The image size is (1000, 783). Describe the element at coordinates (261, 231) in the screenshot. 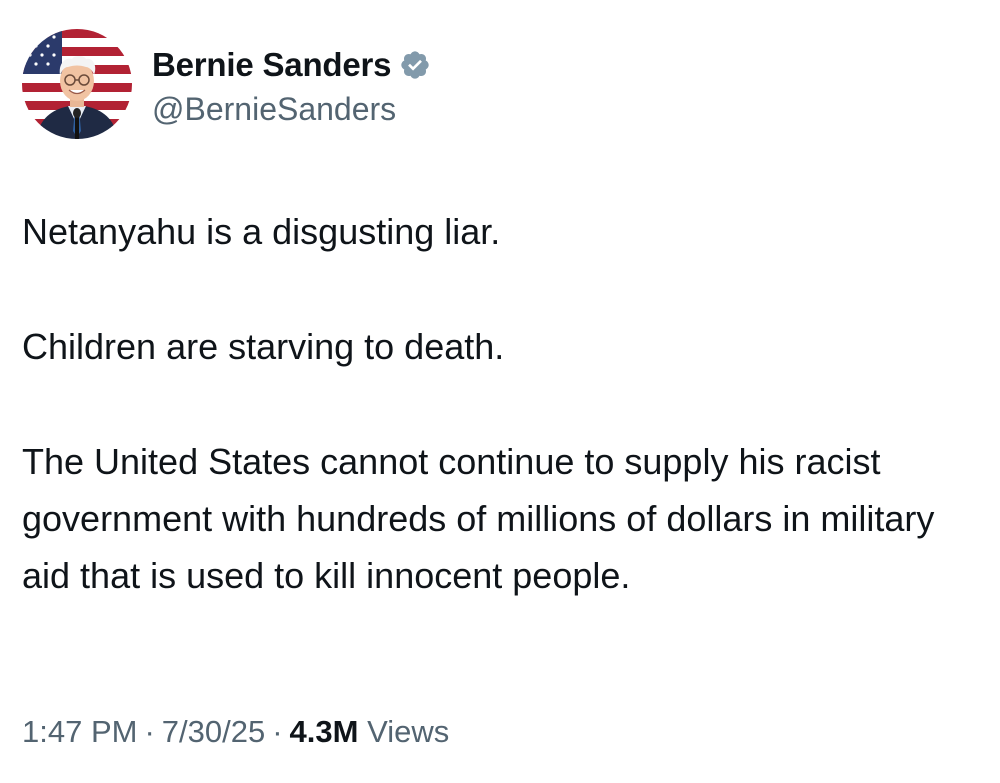

I see `tweet-paragraph: Netanyahu is a disgusting liar.` at that location.